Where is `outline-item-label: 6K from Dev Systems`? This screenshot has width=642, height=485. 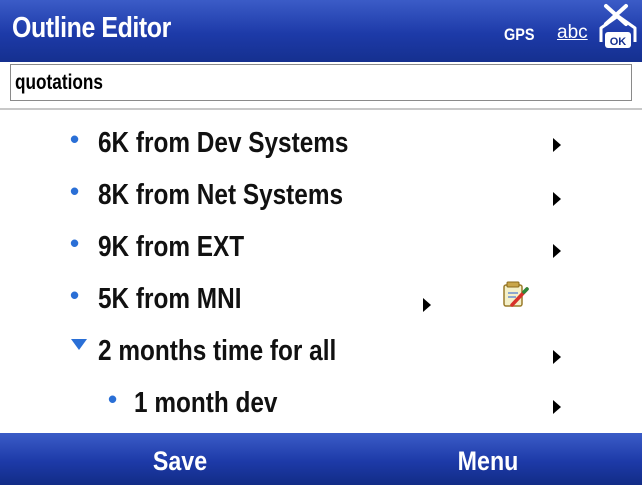 outline-item-label: 6K from Dev Systems is located at coordinates (223, 143).